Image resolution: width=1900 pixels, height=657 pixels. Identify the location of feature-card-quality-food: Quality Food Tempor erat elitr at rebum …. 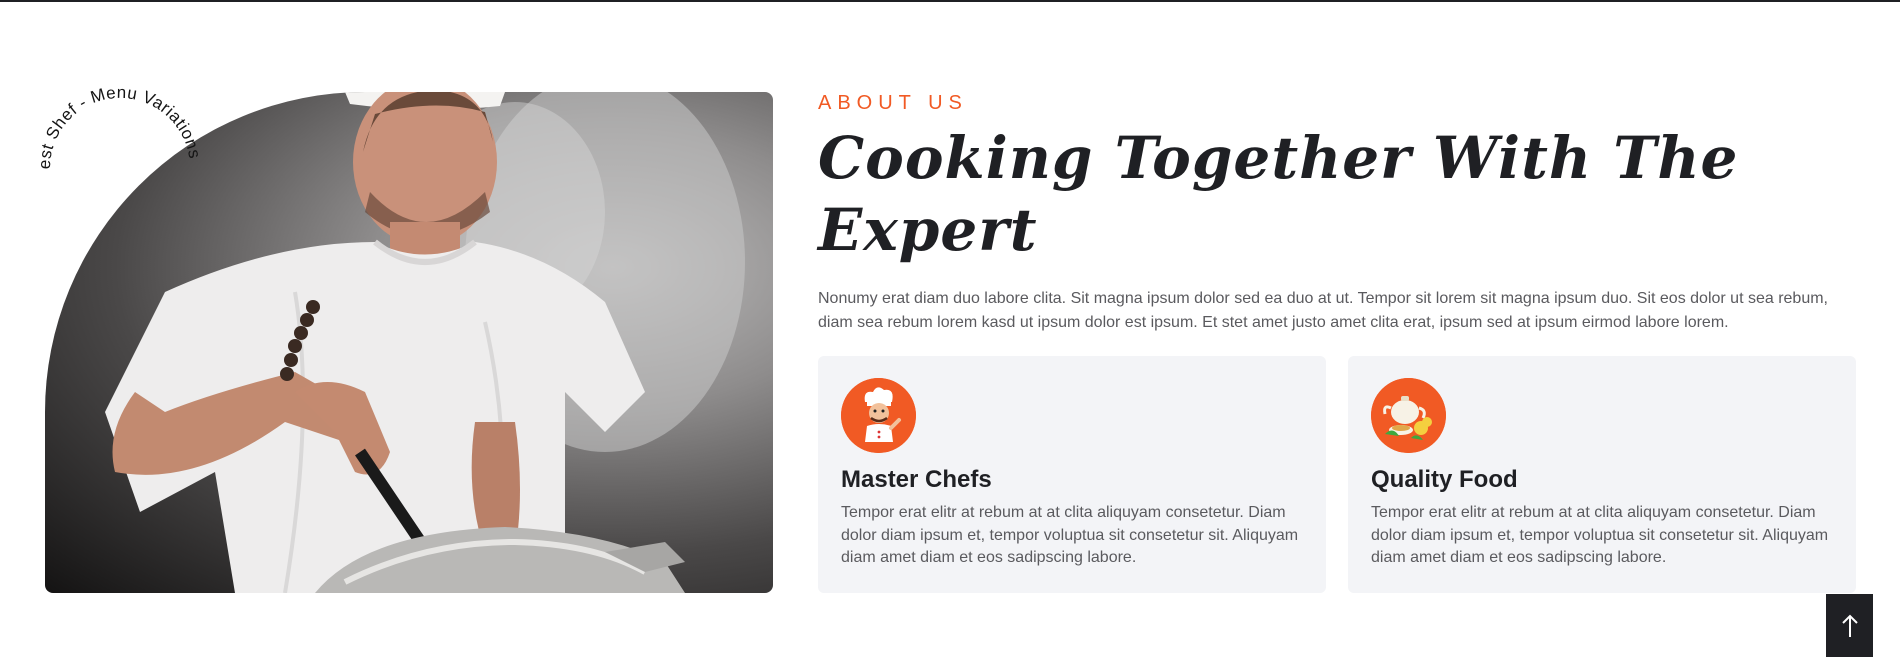
(1602, 474).